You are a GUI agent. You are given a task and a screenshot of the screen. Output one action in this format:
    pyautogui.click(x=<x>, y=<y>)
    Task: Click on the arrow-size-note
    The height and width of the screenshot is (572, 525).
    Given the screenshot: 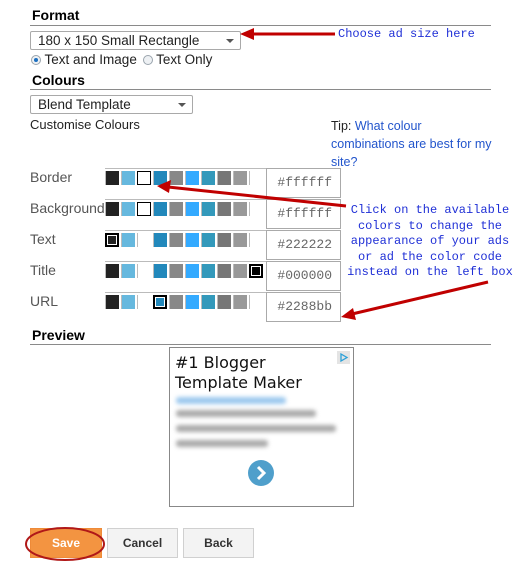 What is the action you would take?
    pyautogui.click(x=287, y=34)
    